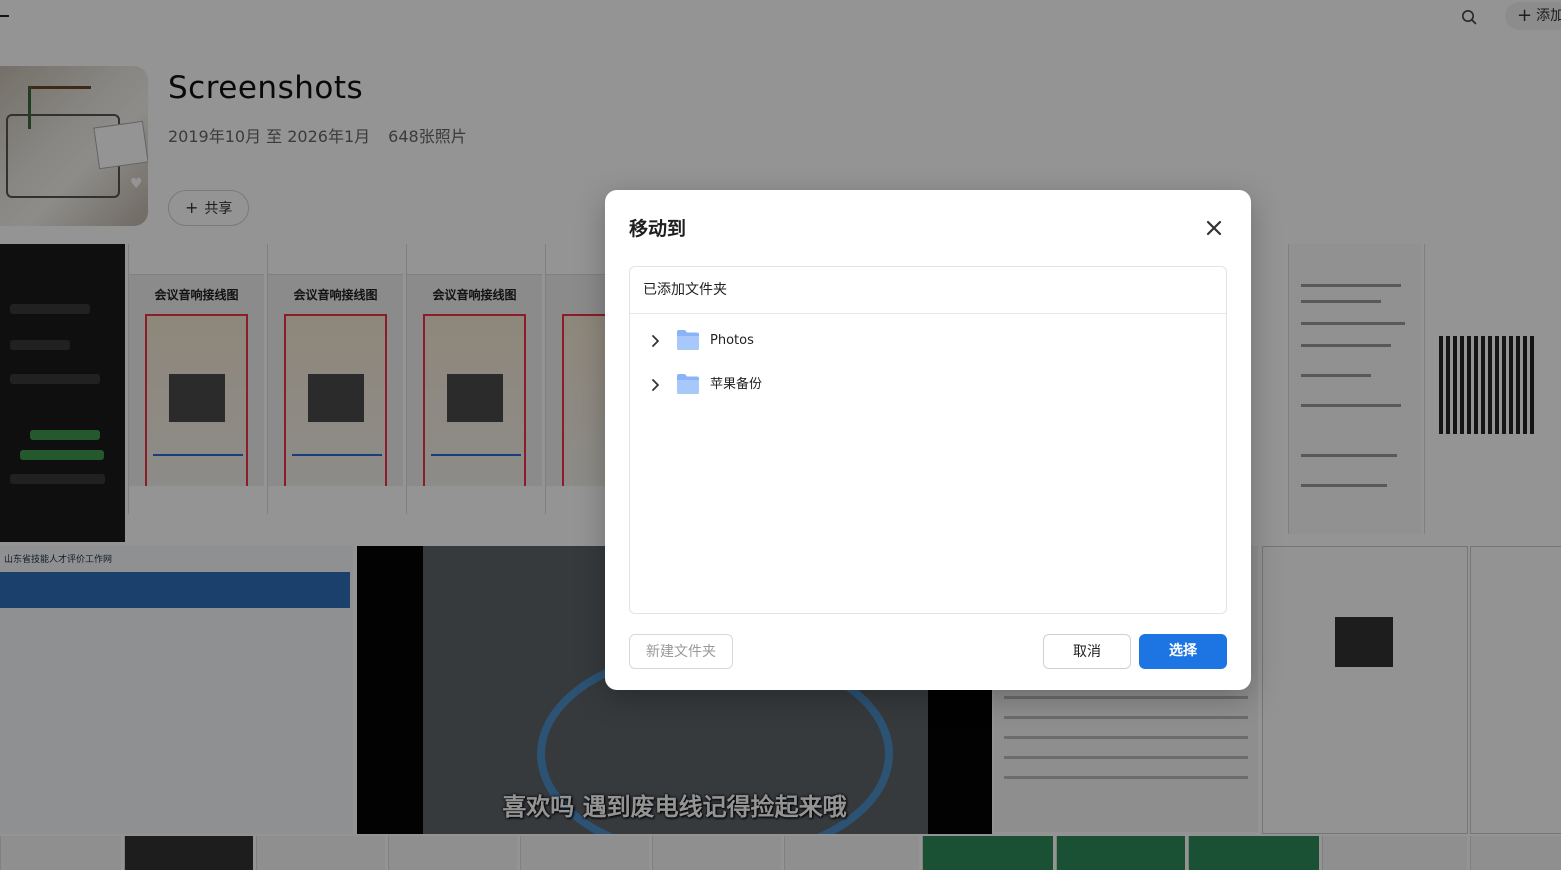 The image size is (1561, 870). Describe the element at coordinates (928, 385) in the screenshot. I see `folder-item-apple-backup: 苹果备份` at that location.